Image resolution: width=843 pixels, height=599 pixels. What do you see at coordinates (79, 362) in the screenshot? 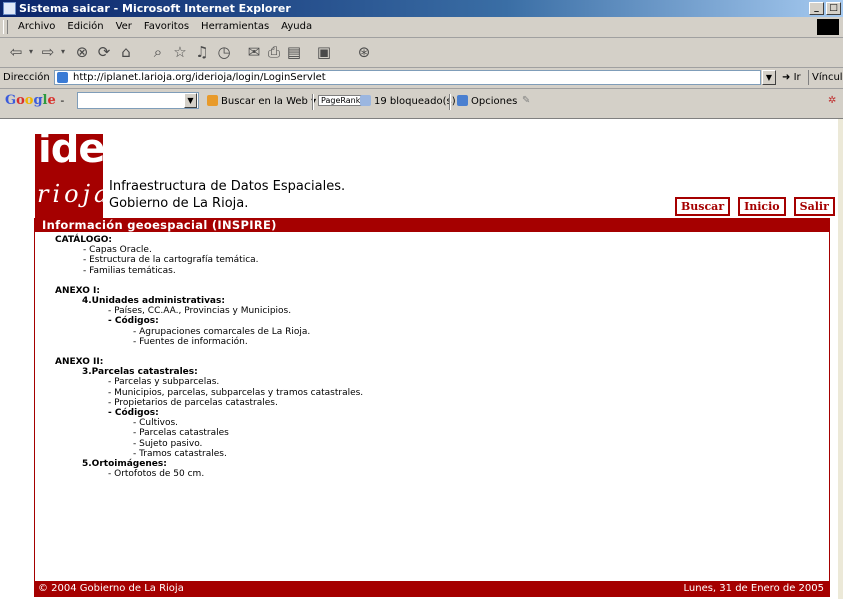
I see `anexo2-heading: ANEXO II:` at bounding box center [79, 362].